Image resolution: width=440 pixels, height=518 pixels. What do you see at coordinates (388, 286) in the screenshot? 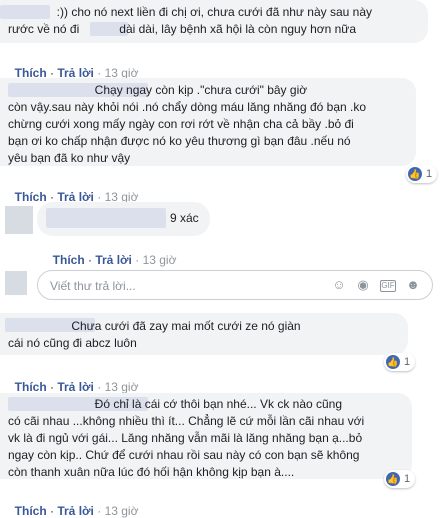
I see `gif-icon: GIF` at bounding box center [388, 286].